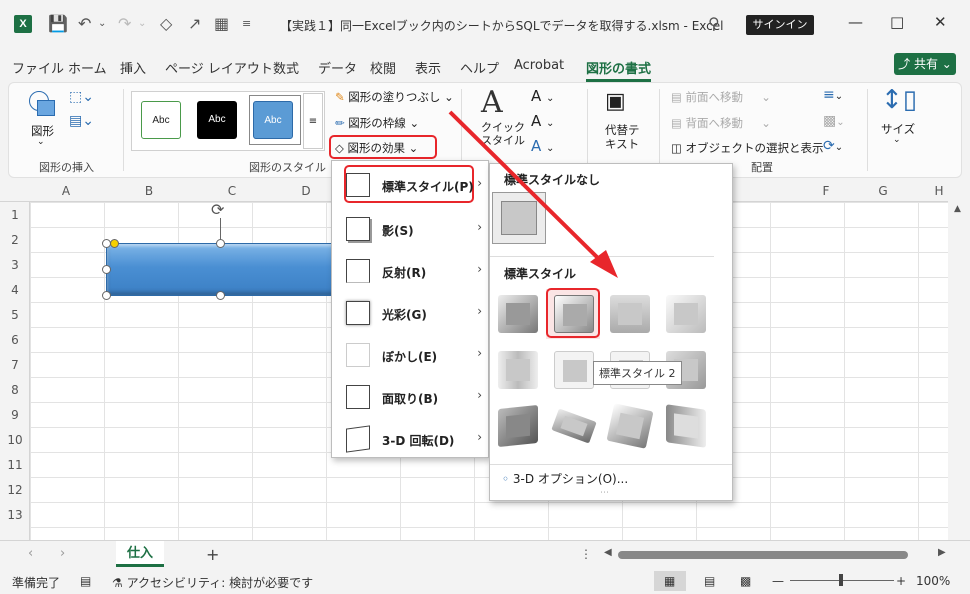 The width and height of the screenshot is (970, 594). I want to click on group-icon: ▩⌄, so click(834, 121).